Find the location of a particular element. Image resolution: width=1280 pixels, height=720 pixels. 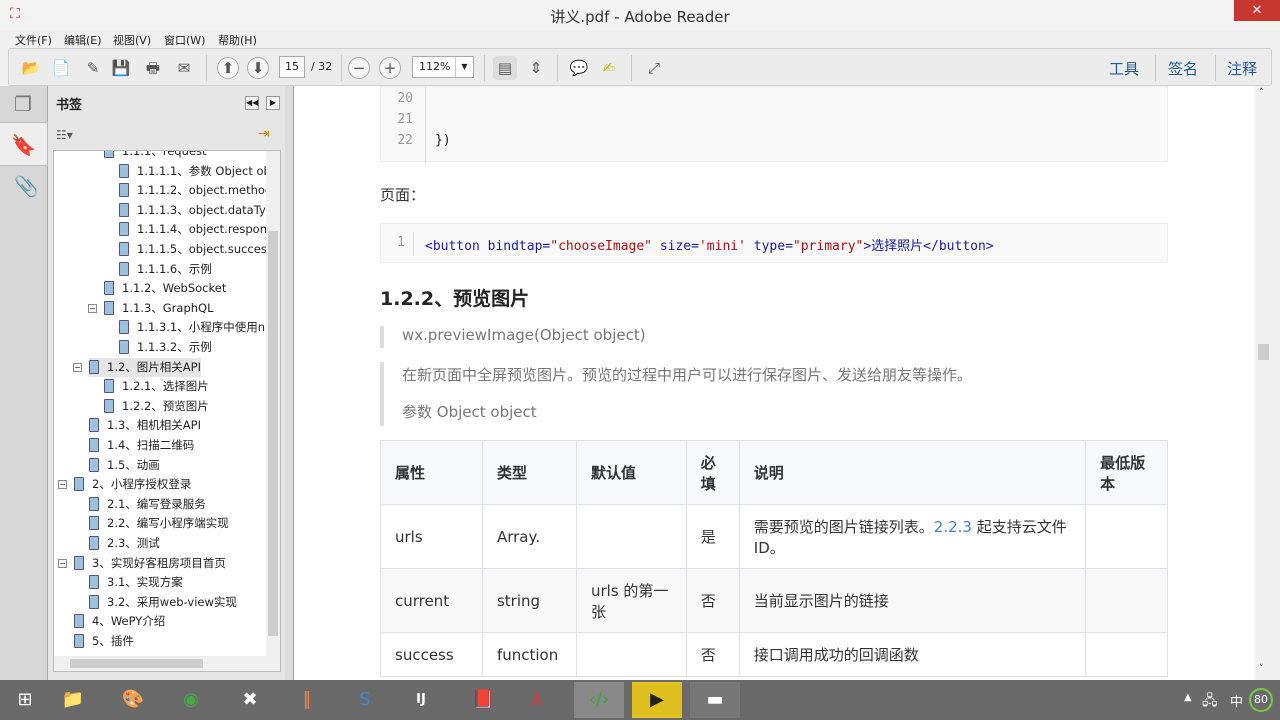

comment-icon: 💬 is located at coordinates (579, 68).